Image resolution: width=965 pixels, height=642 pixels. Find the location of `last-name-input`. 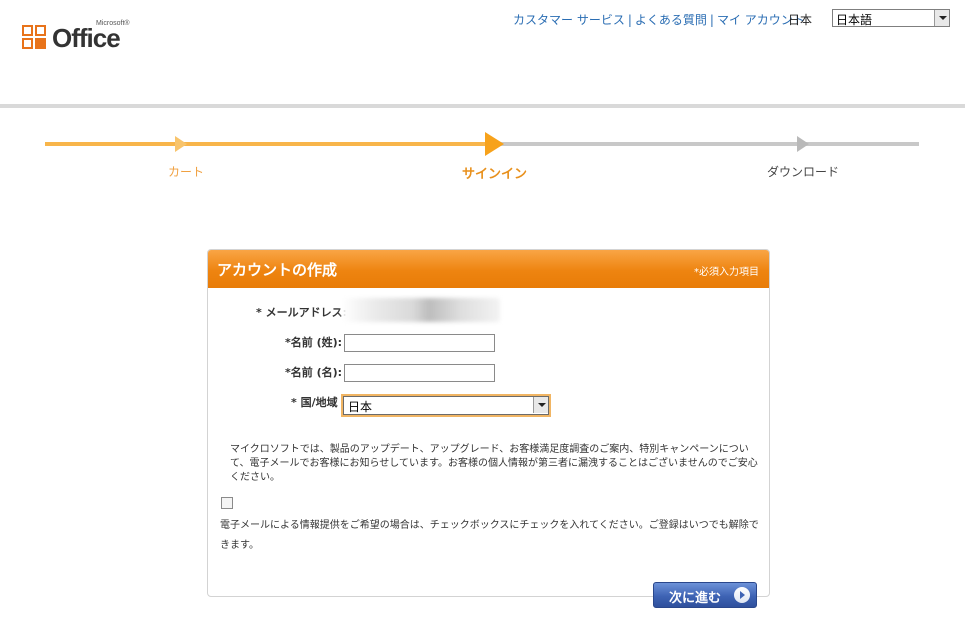

last-name-input is located at coordinates (419, 343).